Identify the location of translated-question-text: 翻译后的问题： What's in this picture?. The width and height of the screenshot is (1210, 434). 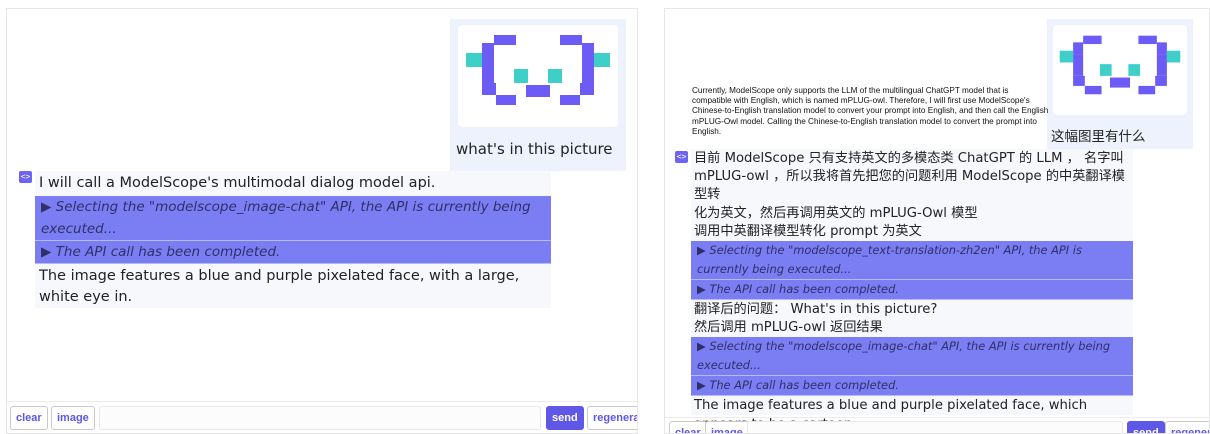
(816, 310).